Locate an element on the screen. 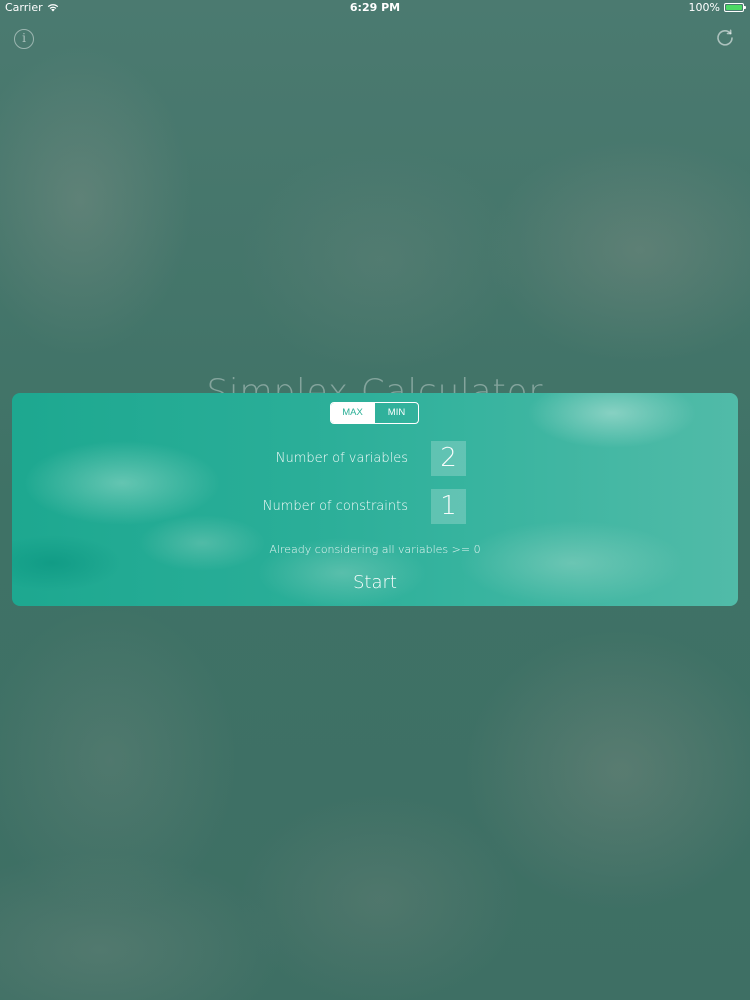  mode-segmented-control: MAX MIN is located at coordinates (374, 413).